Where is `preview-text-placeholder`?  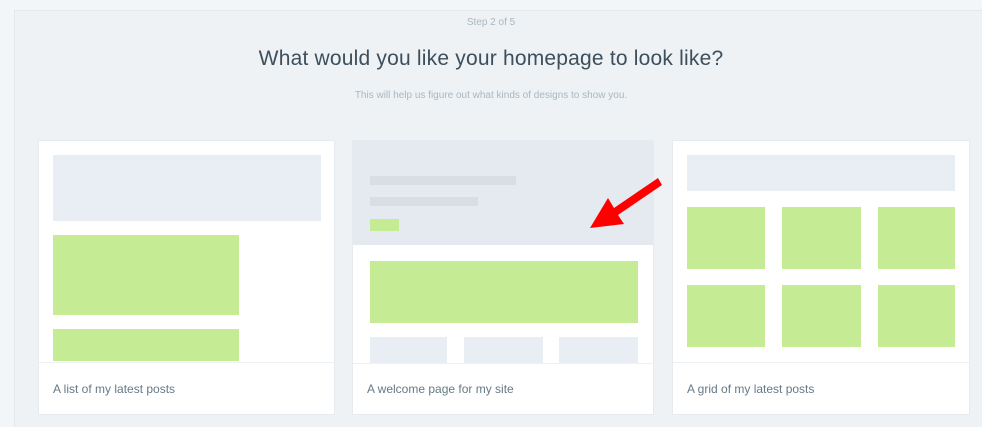
preview-text-placeholder is located at coordinates (424, 201).